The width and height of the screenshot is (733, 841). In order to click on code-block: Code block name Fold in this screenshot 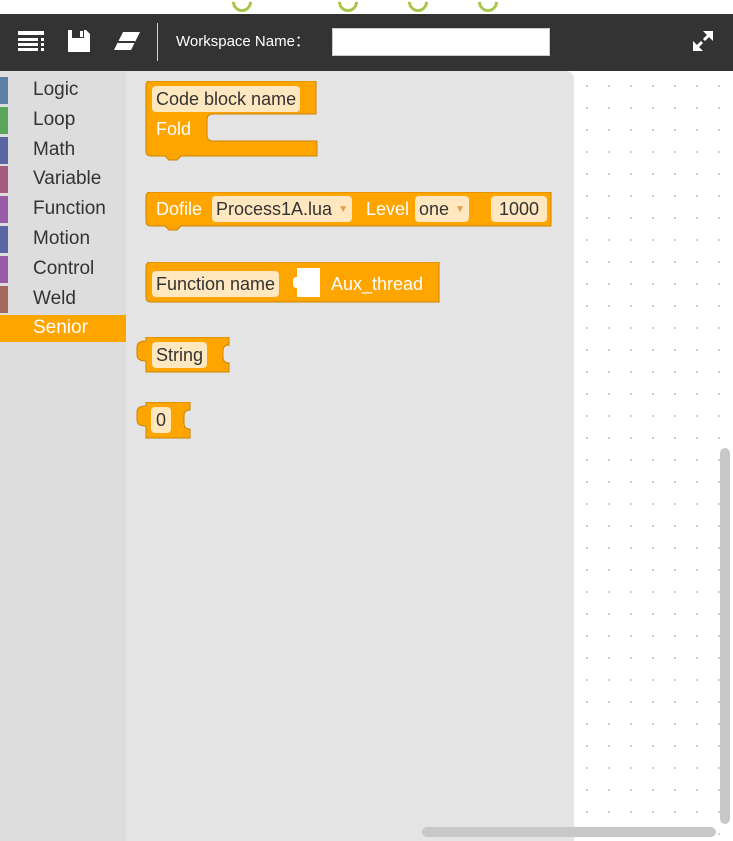, I will do `click(231, 121)`.